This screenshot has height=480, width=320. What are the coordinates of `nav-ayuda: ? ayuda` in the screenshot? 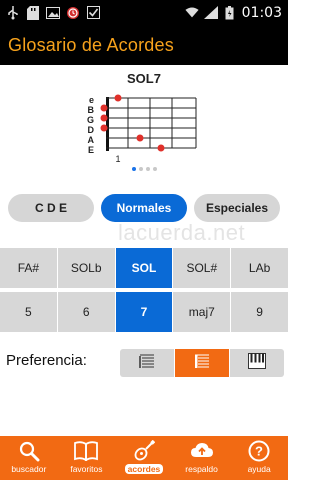 It's located at (259, 458).